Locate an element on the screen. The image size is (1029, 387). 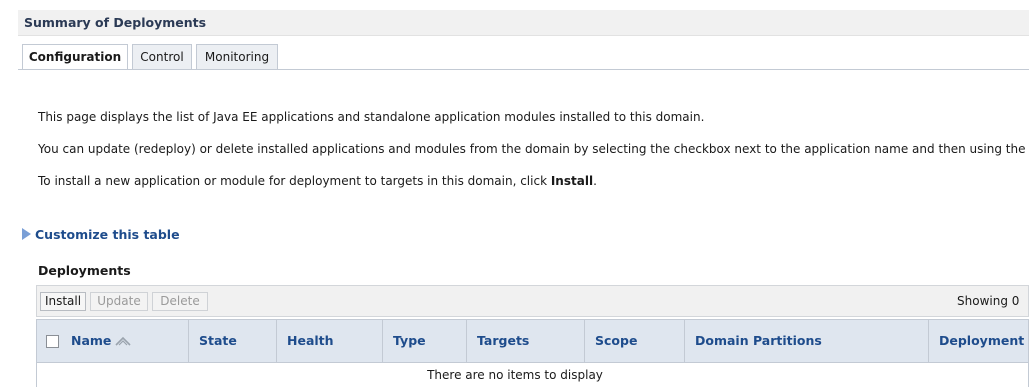
column-domain-partitions-header: Domain Partitions is located at coordinates (807, 341).